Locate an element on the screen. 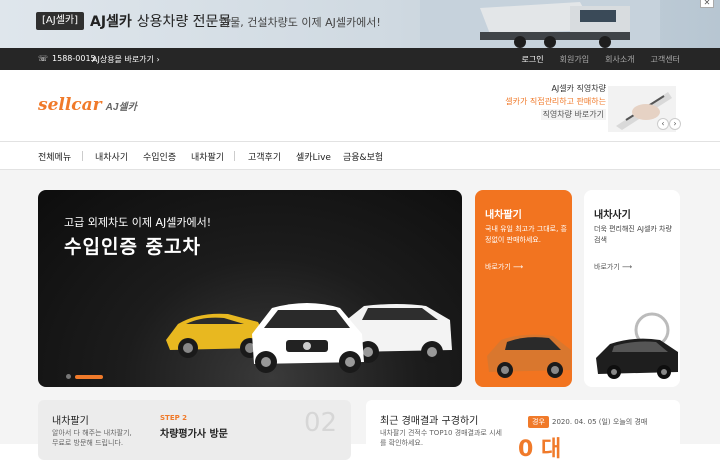 The height and width of the screenshot is (460, 720). auction-count: 0 대 is located at coordinates (540, 448).